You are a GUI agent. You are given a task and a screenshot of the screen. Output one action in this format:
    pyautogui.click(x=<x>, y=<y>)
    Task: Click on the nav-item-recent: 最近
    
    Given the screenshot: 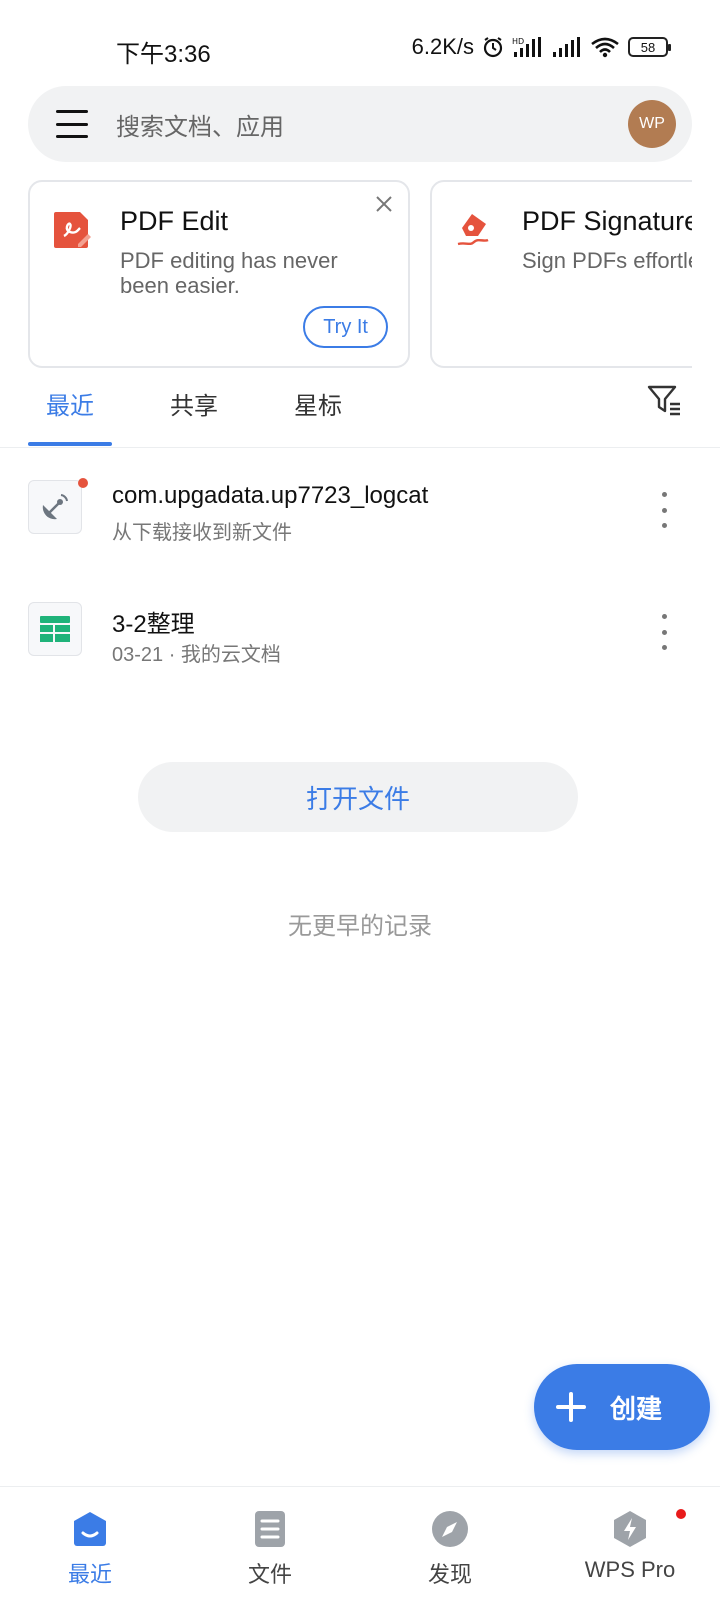 What is the action you would take?
    pyautogui.click(x=90, y=1543)
    